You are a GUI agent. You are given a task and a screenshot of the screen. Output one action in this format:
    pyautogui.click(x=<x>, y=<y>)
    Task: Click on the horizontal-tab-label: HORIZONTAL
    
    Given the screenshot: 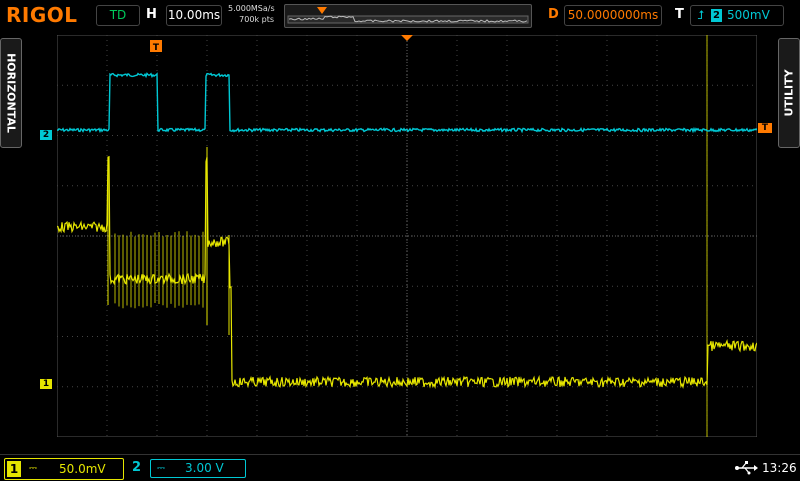 What is the action you would take?
    pyautogui.click(x=11, y=93)
    